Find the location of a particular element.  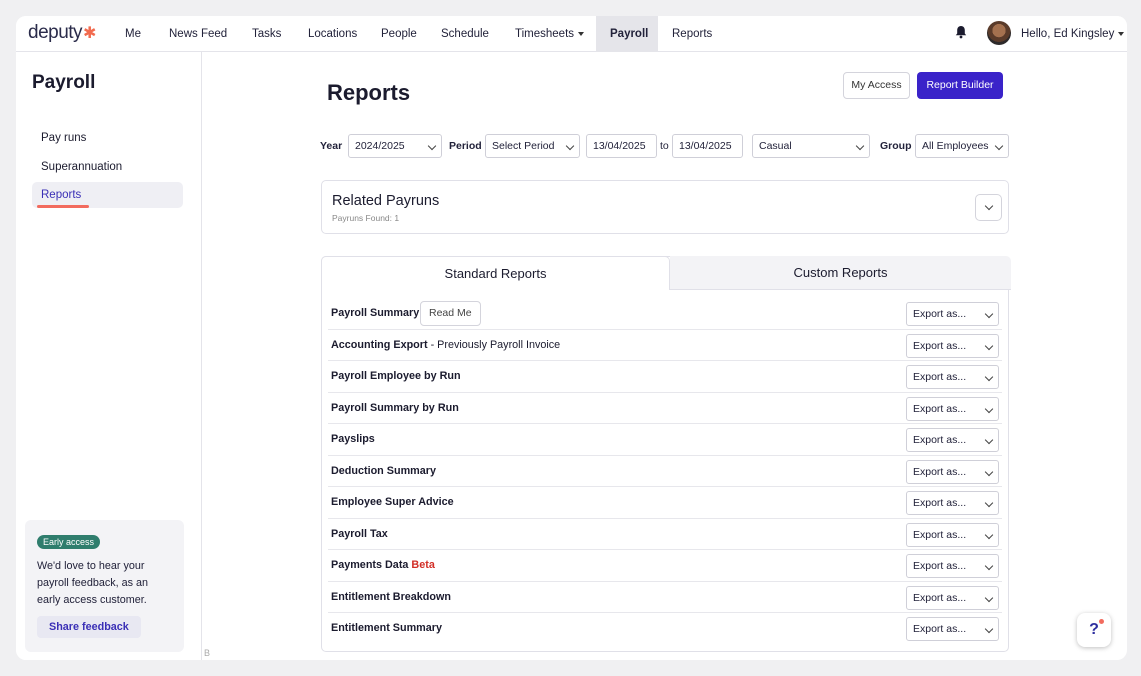

sidebar-item-superannuation: Superannuation is located at coordinates (107, 167).